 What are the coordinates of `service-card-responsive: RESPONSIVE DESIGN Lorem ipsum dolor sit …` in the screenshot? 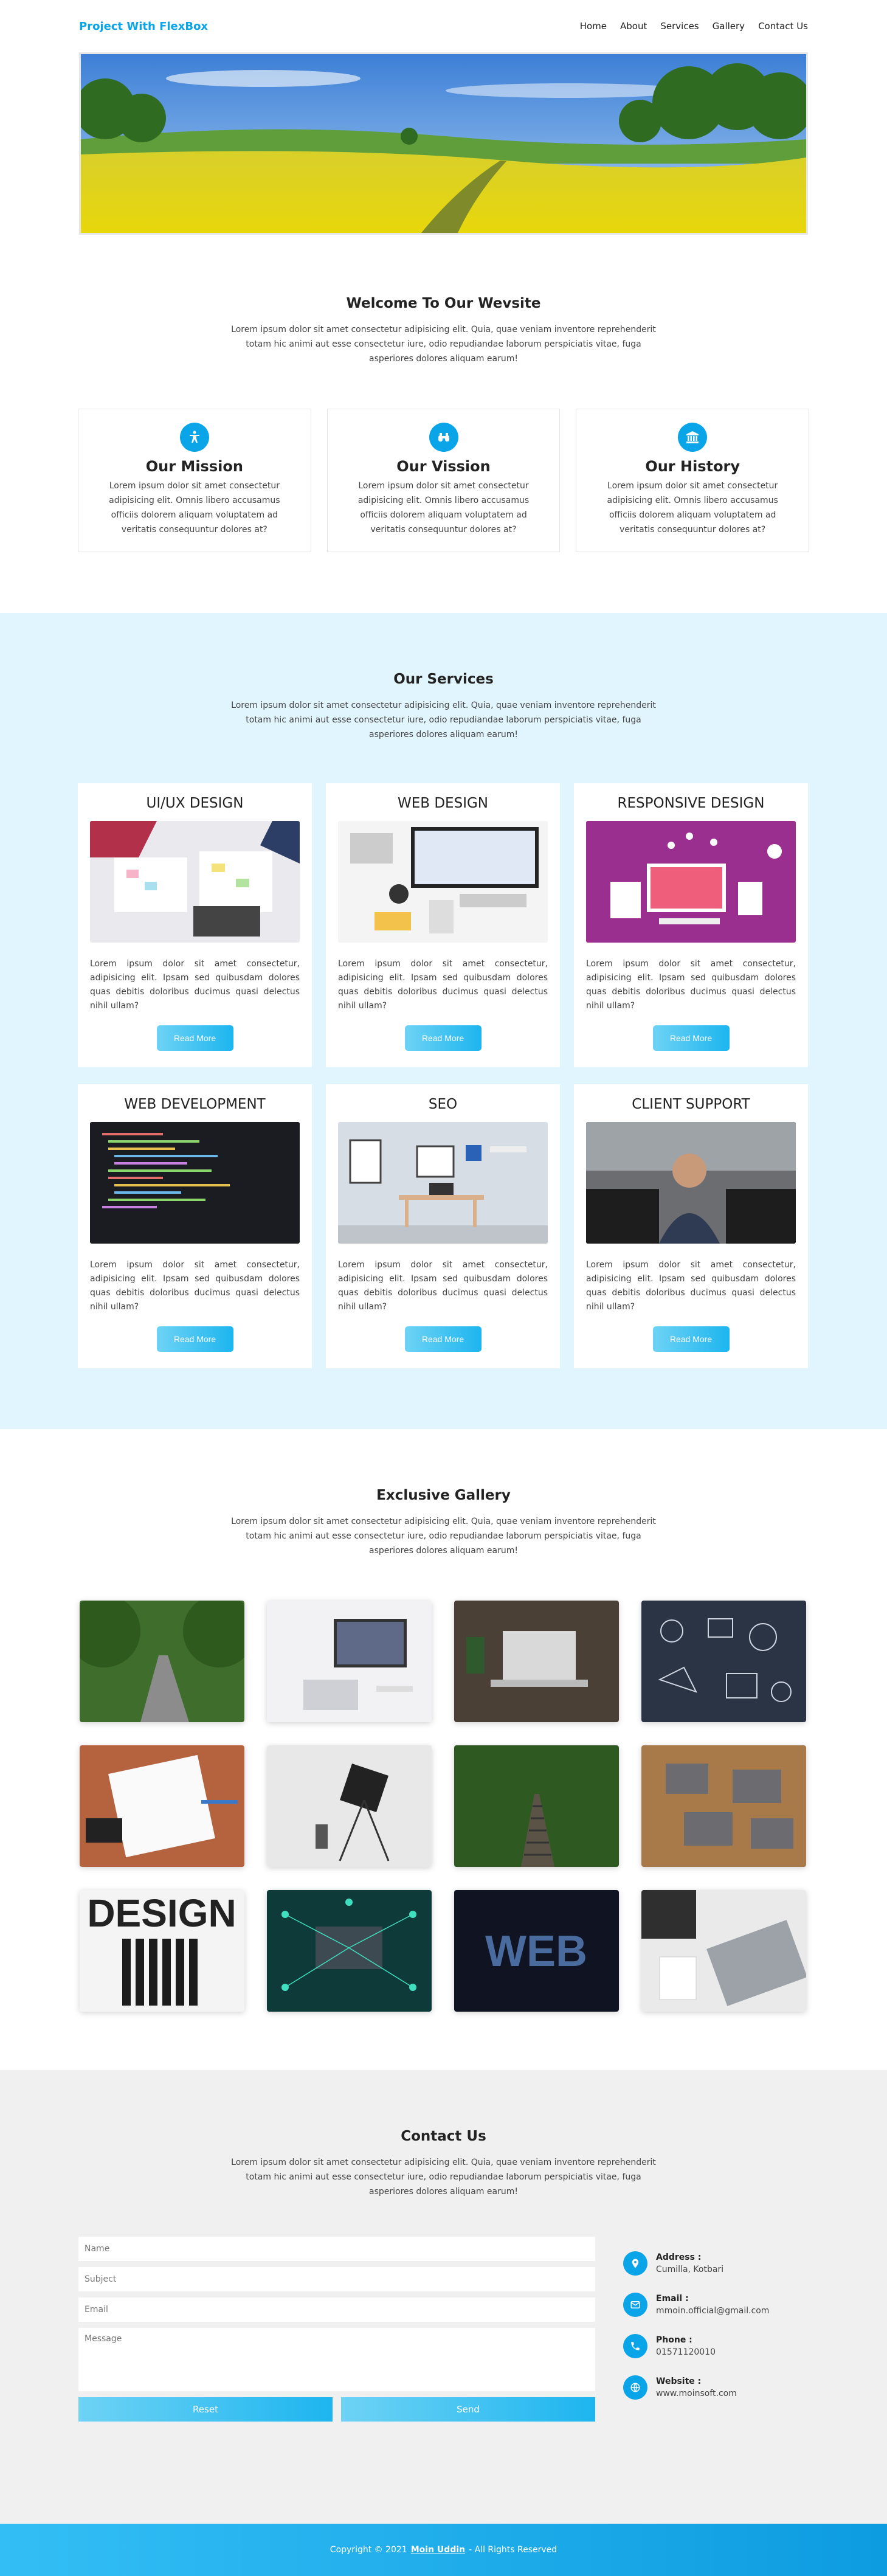 It's located at (691, 925).